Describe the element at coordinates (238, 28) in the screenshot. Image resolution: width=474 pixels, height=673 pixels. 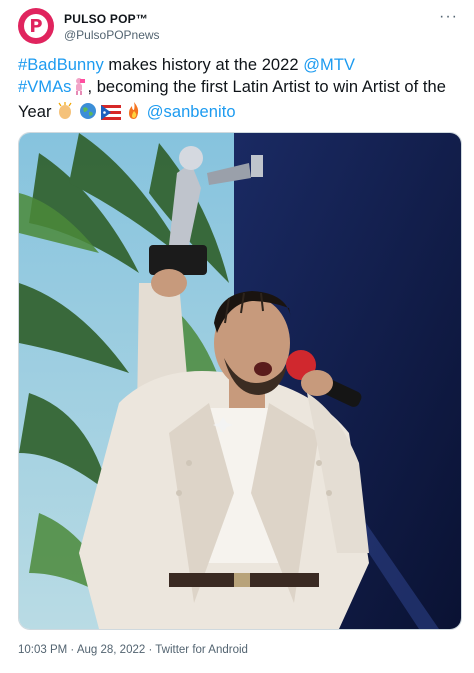
I see `tweet-header: P PULSO POP™ @PulsoPOPnews ···` at that location.